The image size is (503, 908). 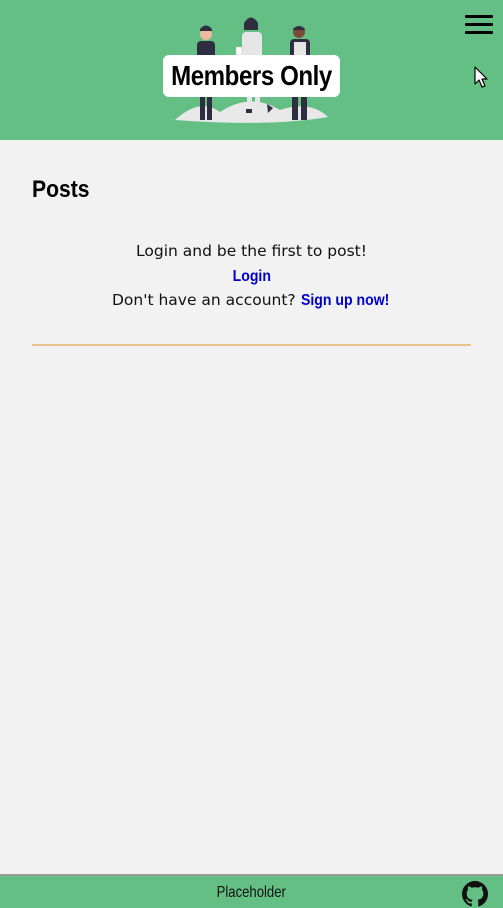 I want to click on signup-link: Sign up now!, so click(x=345, y=301).